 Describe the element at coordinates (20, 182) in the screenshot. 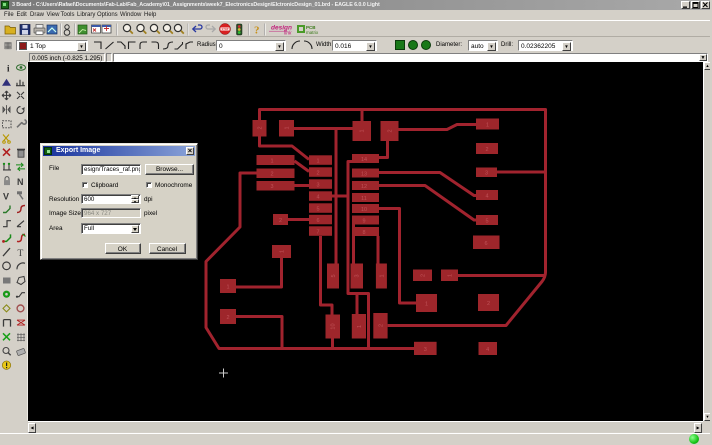

I see `svg-text: N` at that location.